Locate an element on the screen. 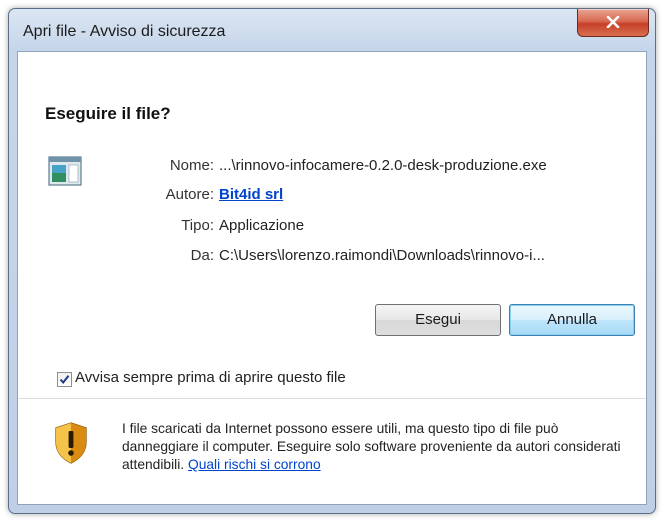 This screenshot has height=524, width=665. type-label: Tipo: is located at coordinates (197, 225).